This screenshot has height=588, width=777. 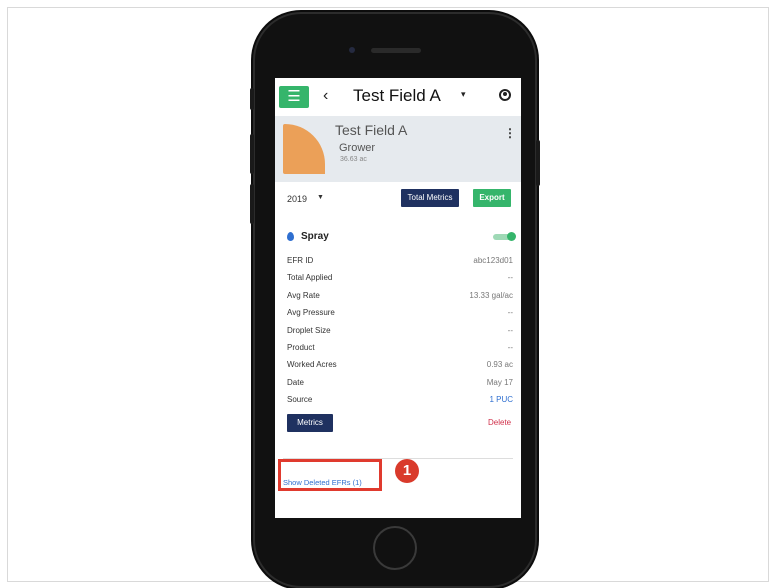 I want to click on detail-row: Worked Acres 0.93 ac, so click(x=400, y=366).